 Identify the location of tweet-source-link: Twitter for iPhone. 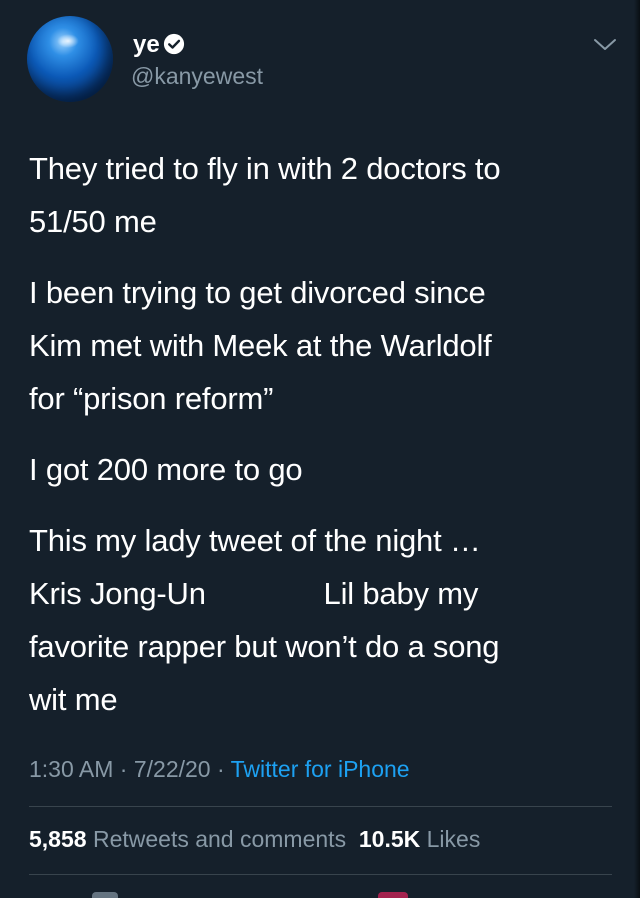
(320, 769).